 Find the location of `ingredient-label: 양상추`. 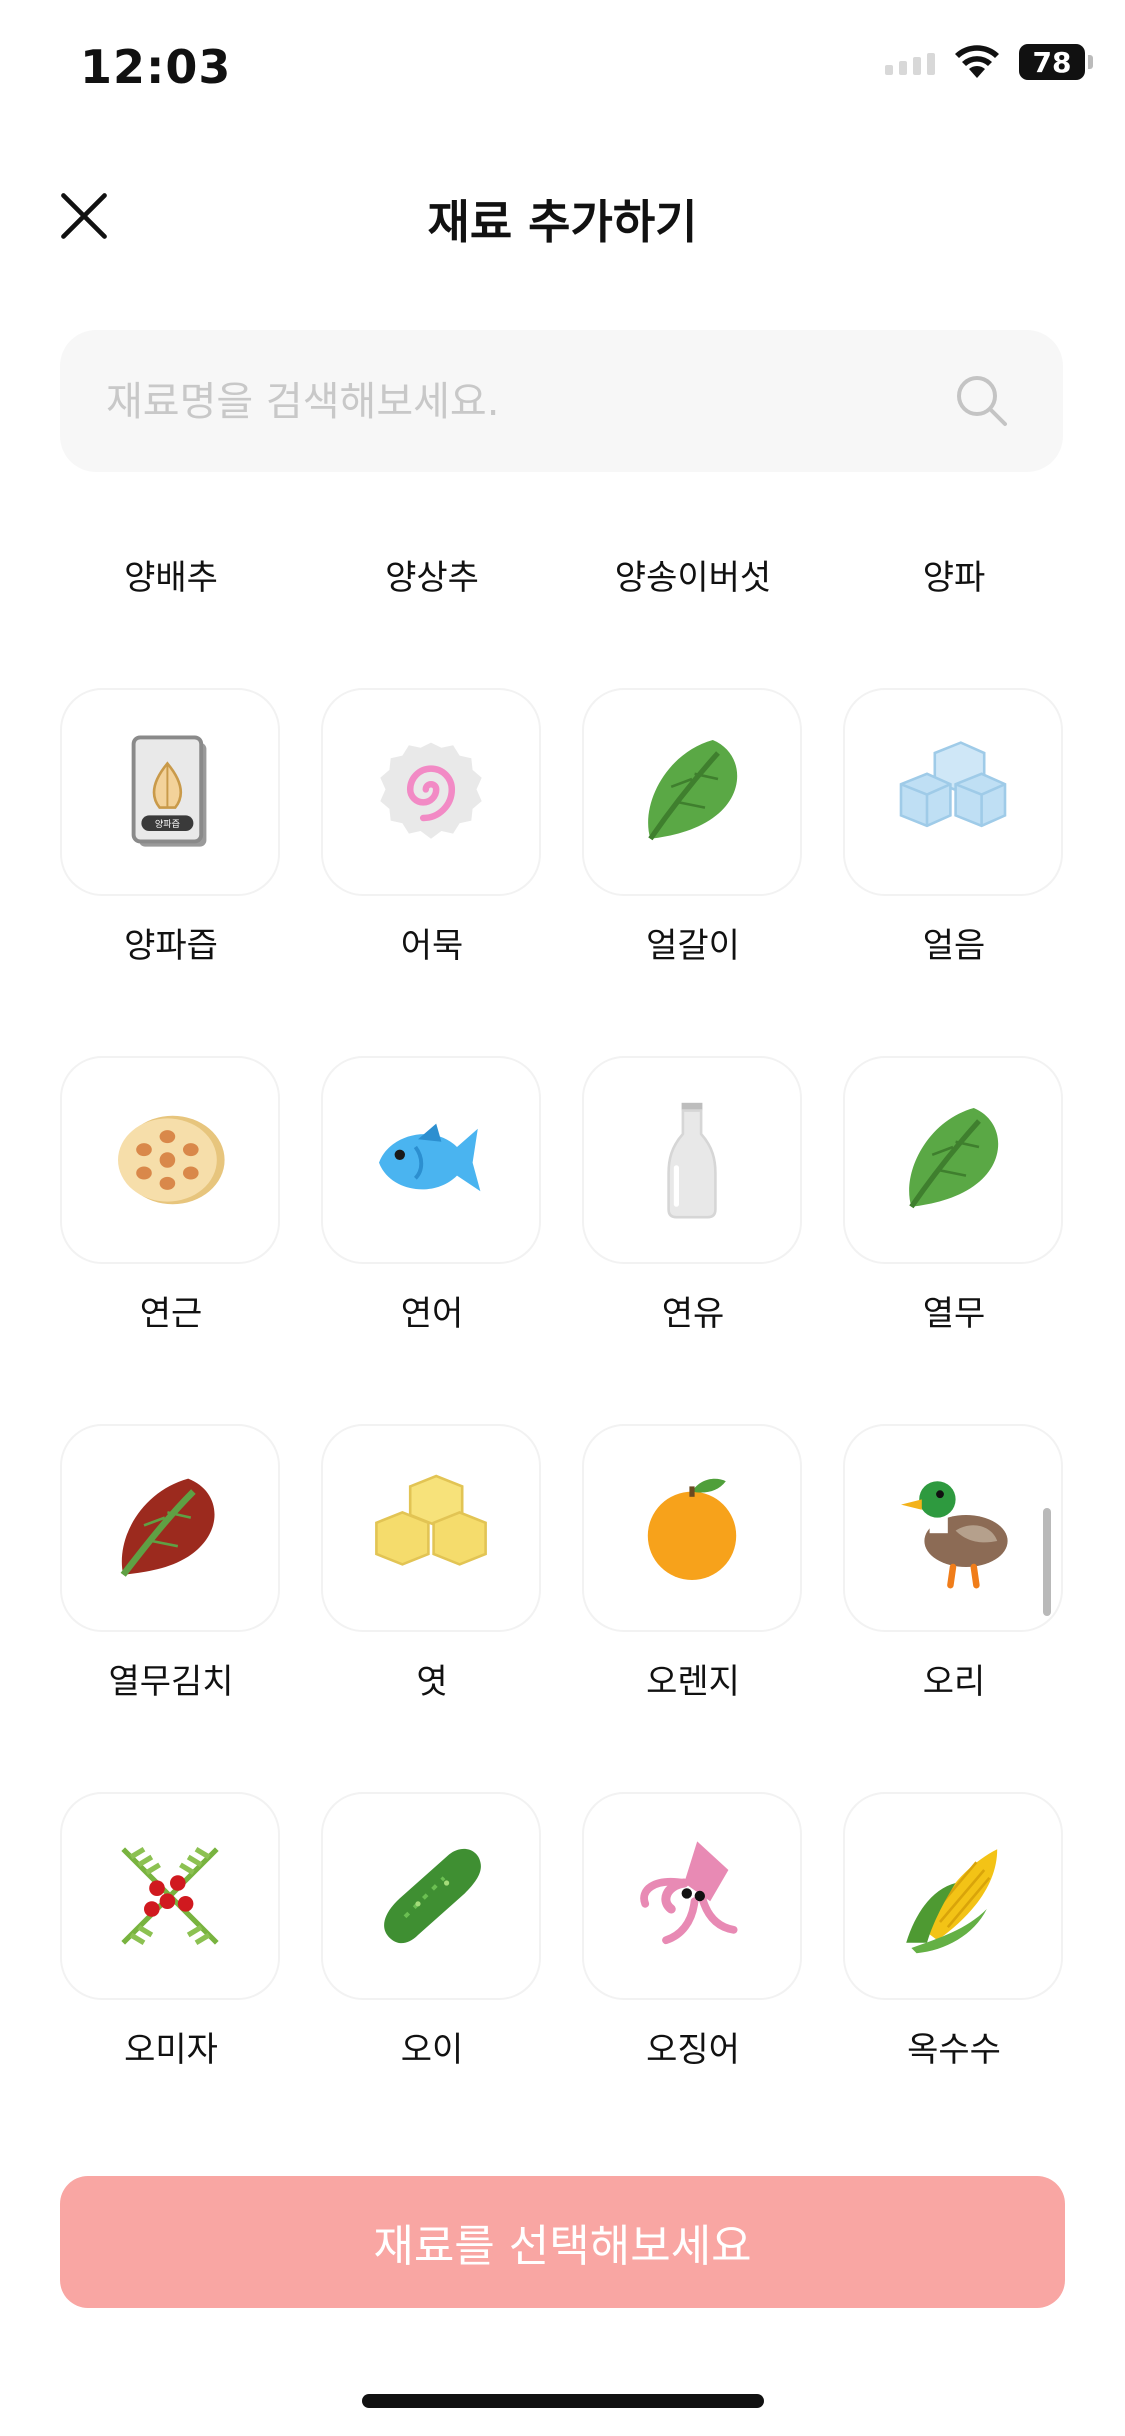

ingredient-label: 양상추 is located at coordinates (432, 574).